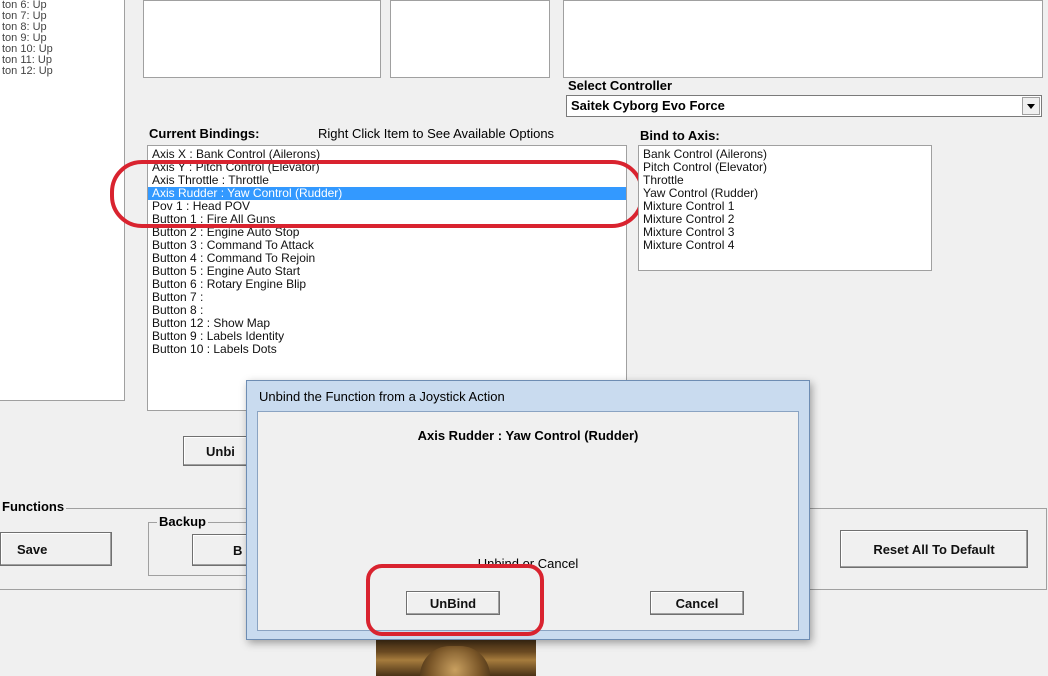 The width and height of the screenshot is (1048, 676). I want to click on list-item: ton 12: Up, so click(27, 71).